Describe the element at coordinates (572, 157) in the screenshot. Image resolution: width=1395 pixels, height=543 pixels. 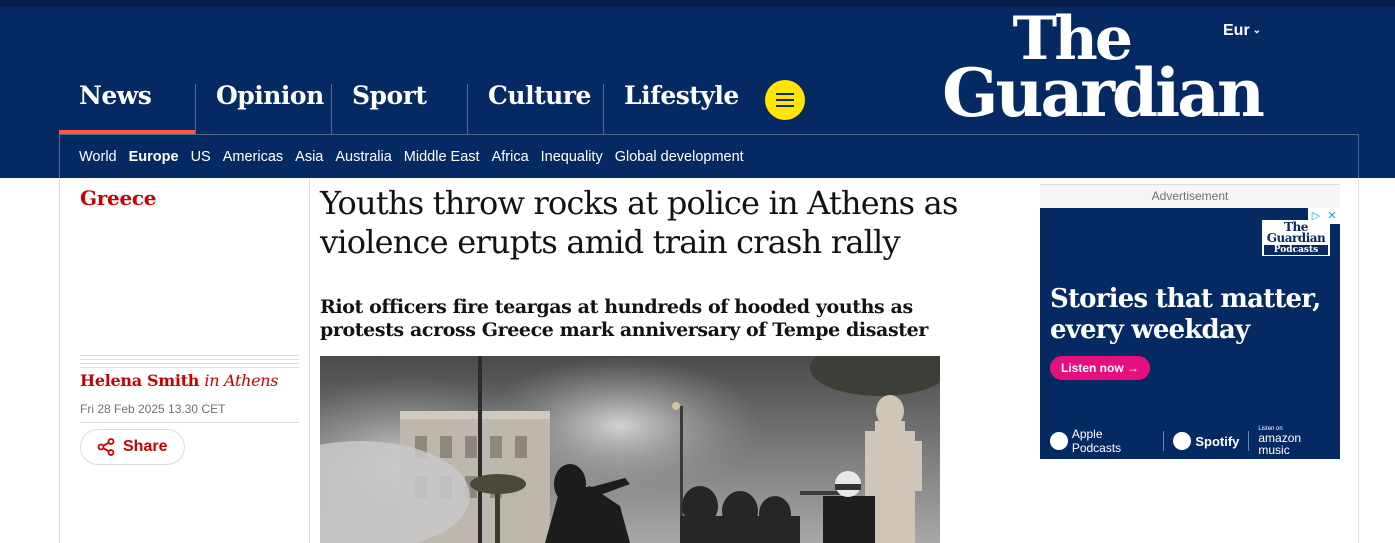
I see `subnav-inequality: Inequality` at that location.